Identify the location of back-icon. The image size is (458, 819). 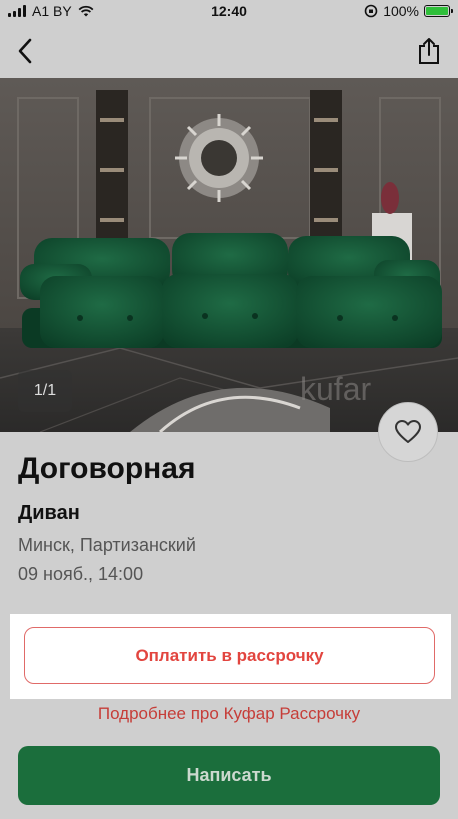
(25, 51).